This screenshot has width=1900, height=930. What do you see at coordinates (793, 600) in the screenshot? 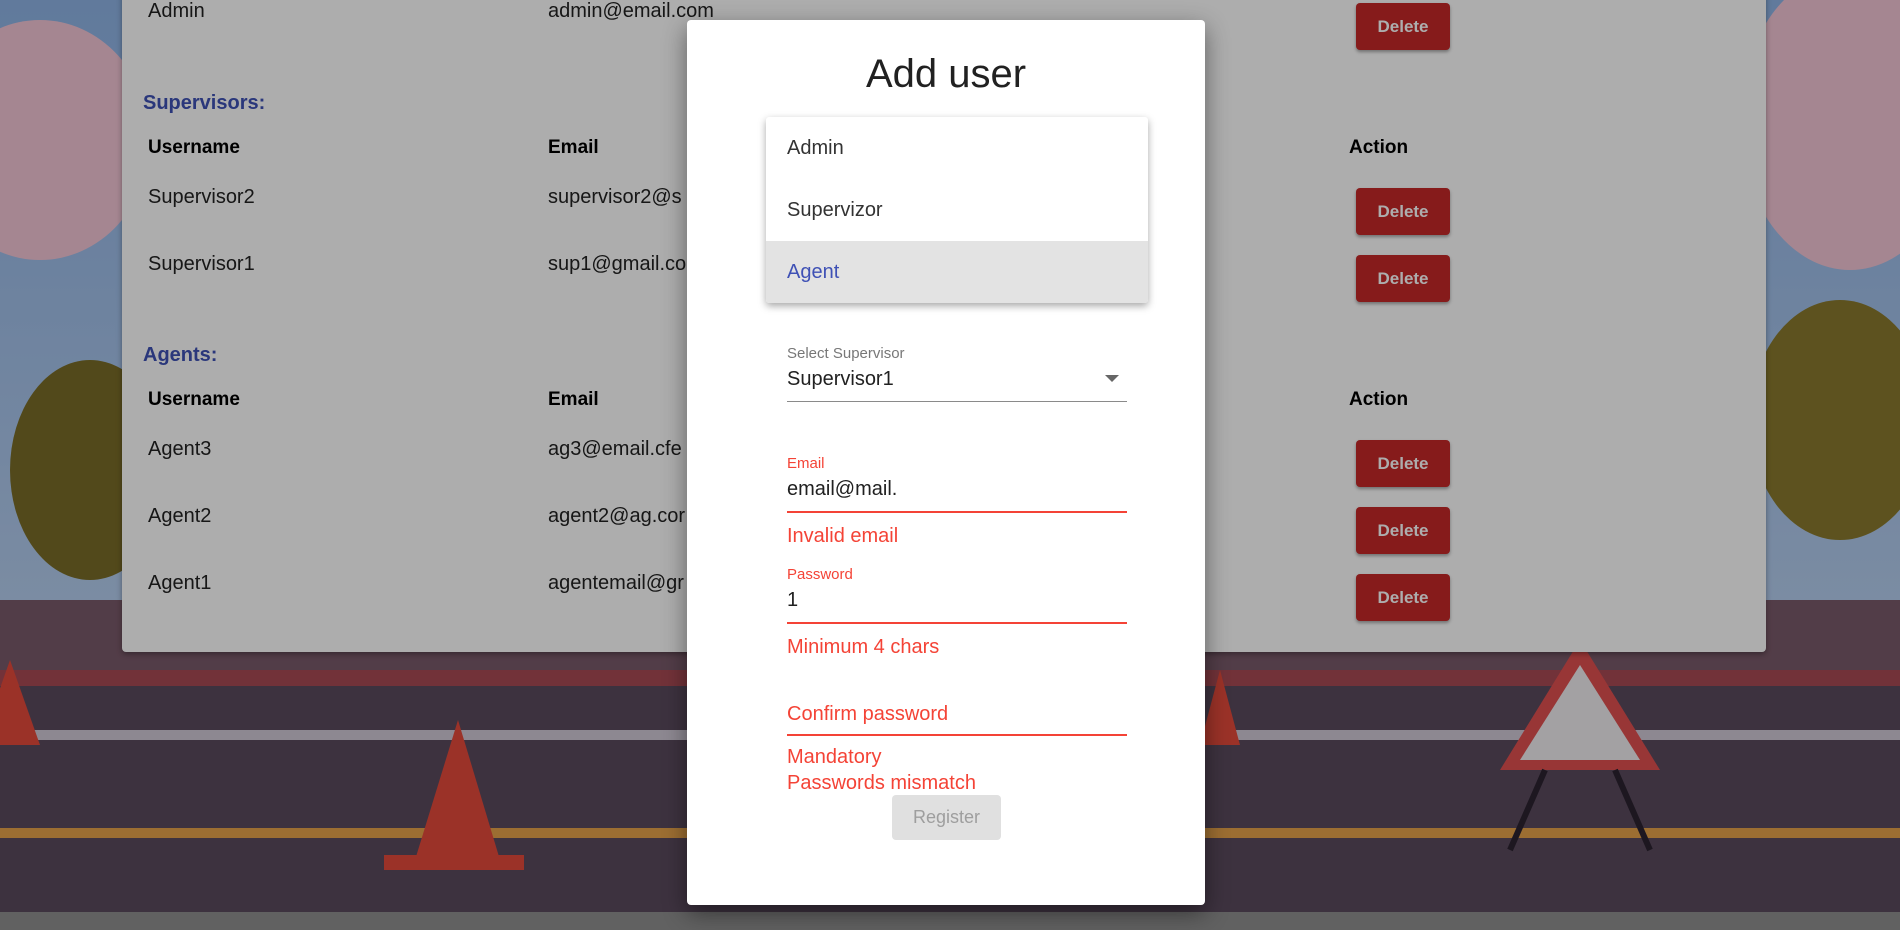
I see `password-value: 1` at bounding box center [793, 600].